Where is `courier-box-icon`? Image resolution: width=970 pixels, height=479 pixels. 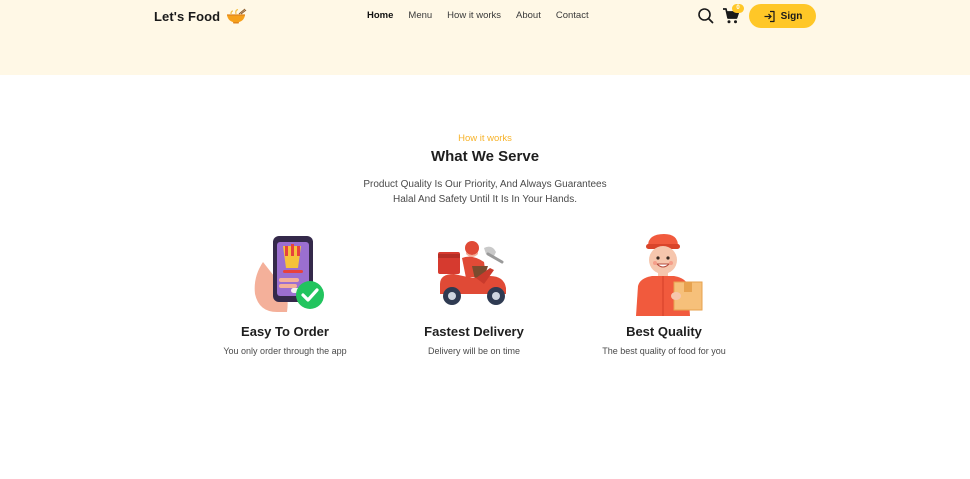 courier-box-icon is located at coordinates (669, 275).